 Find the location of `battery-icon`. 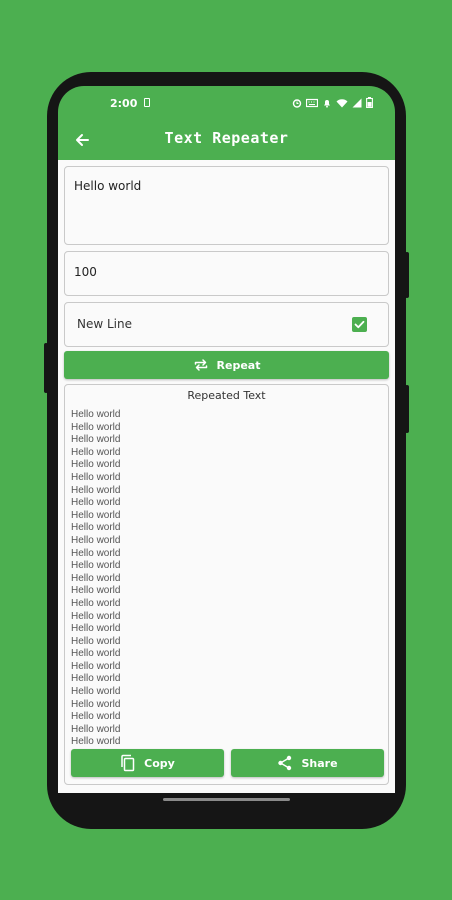

battery-icon is located at coordinates (369, 102).